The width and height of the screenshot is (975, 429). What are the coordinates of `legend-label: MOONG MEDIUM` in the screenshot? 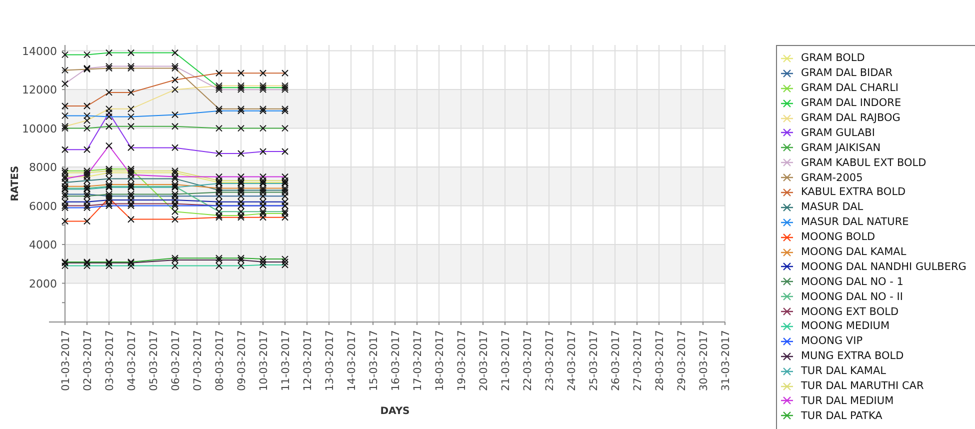 It's located at (845, 326).